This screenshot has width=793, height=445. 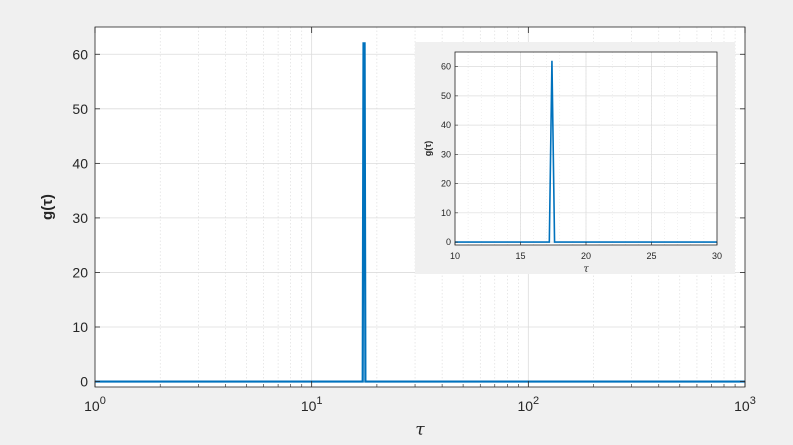 What do you see at coordinates (753, 401) in the screenshot?
I see `main-x-tick-exponent: 3` at bounding box center [753, 401].